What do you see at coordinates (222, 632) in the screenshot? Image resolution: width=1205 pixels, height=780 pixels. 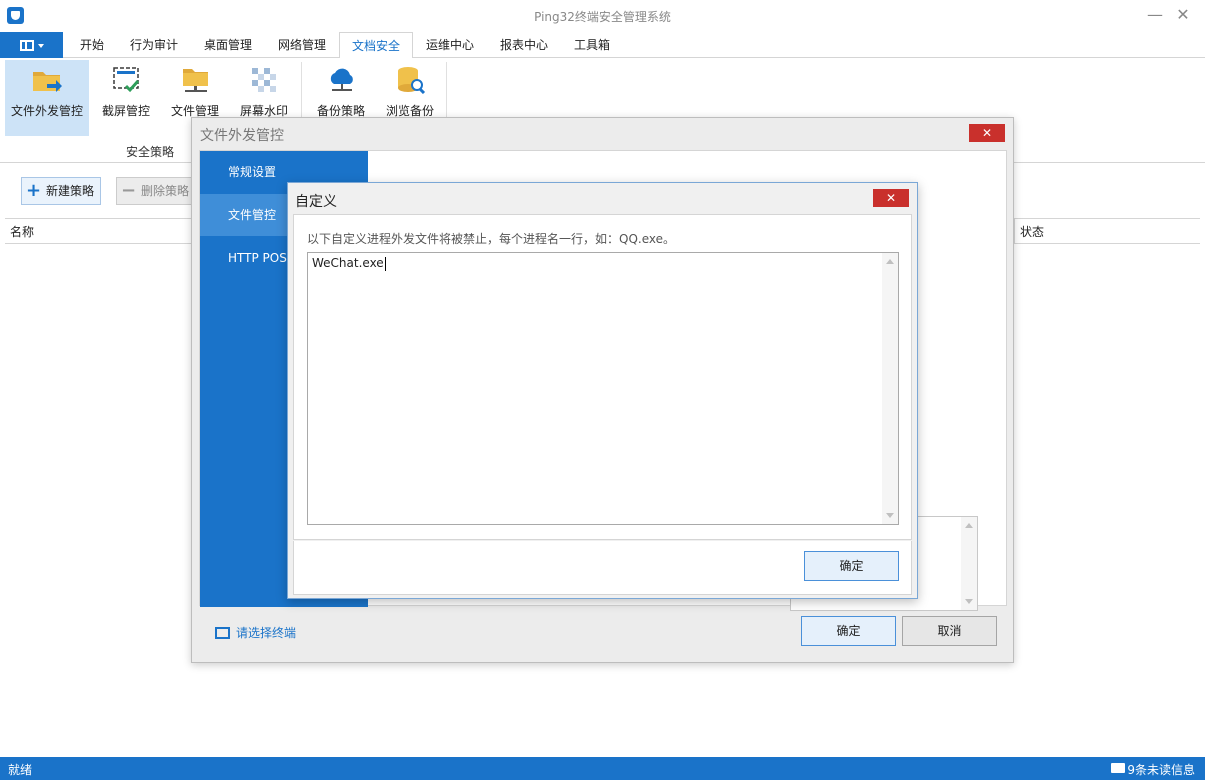 I see `monitor-icon` at bounding box center [222, 632].